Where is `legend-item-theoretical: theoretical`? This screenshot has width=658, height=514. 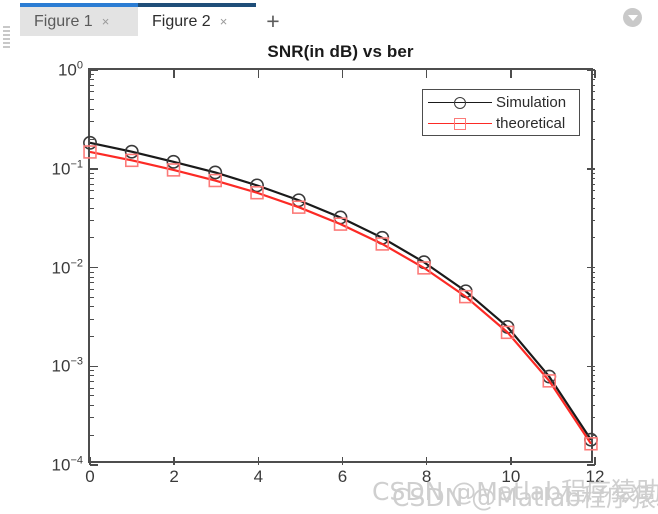
legend-item-theoretical: theoretical is located at coordinates (501, 123).